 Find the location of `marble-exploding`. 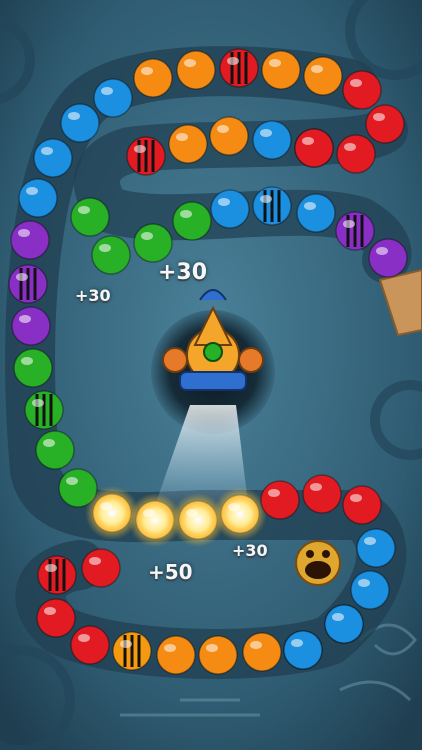

marble-exploding is located at coordinates (240, 514).